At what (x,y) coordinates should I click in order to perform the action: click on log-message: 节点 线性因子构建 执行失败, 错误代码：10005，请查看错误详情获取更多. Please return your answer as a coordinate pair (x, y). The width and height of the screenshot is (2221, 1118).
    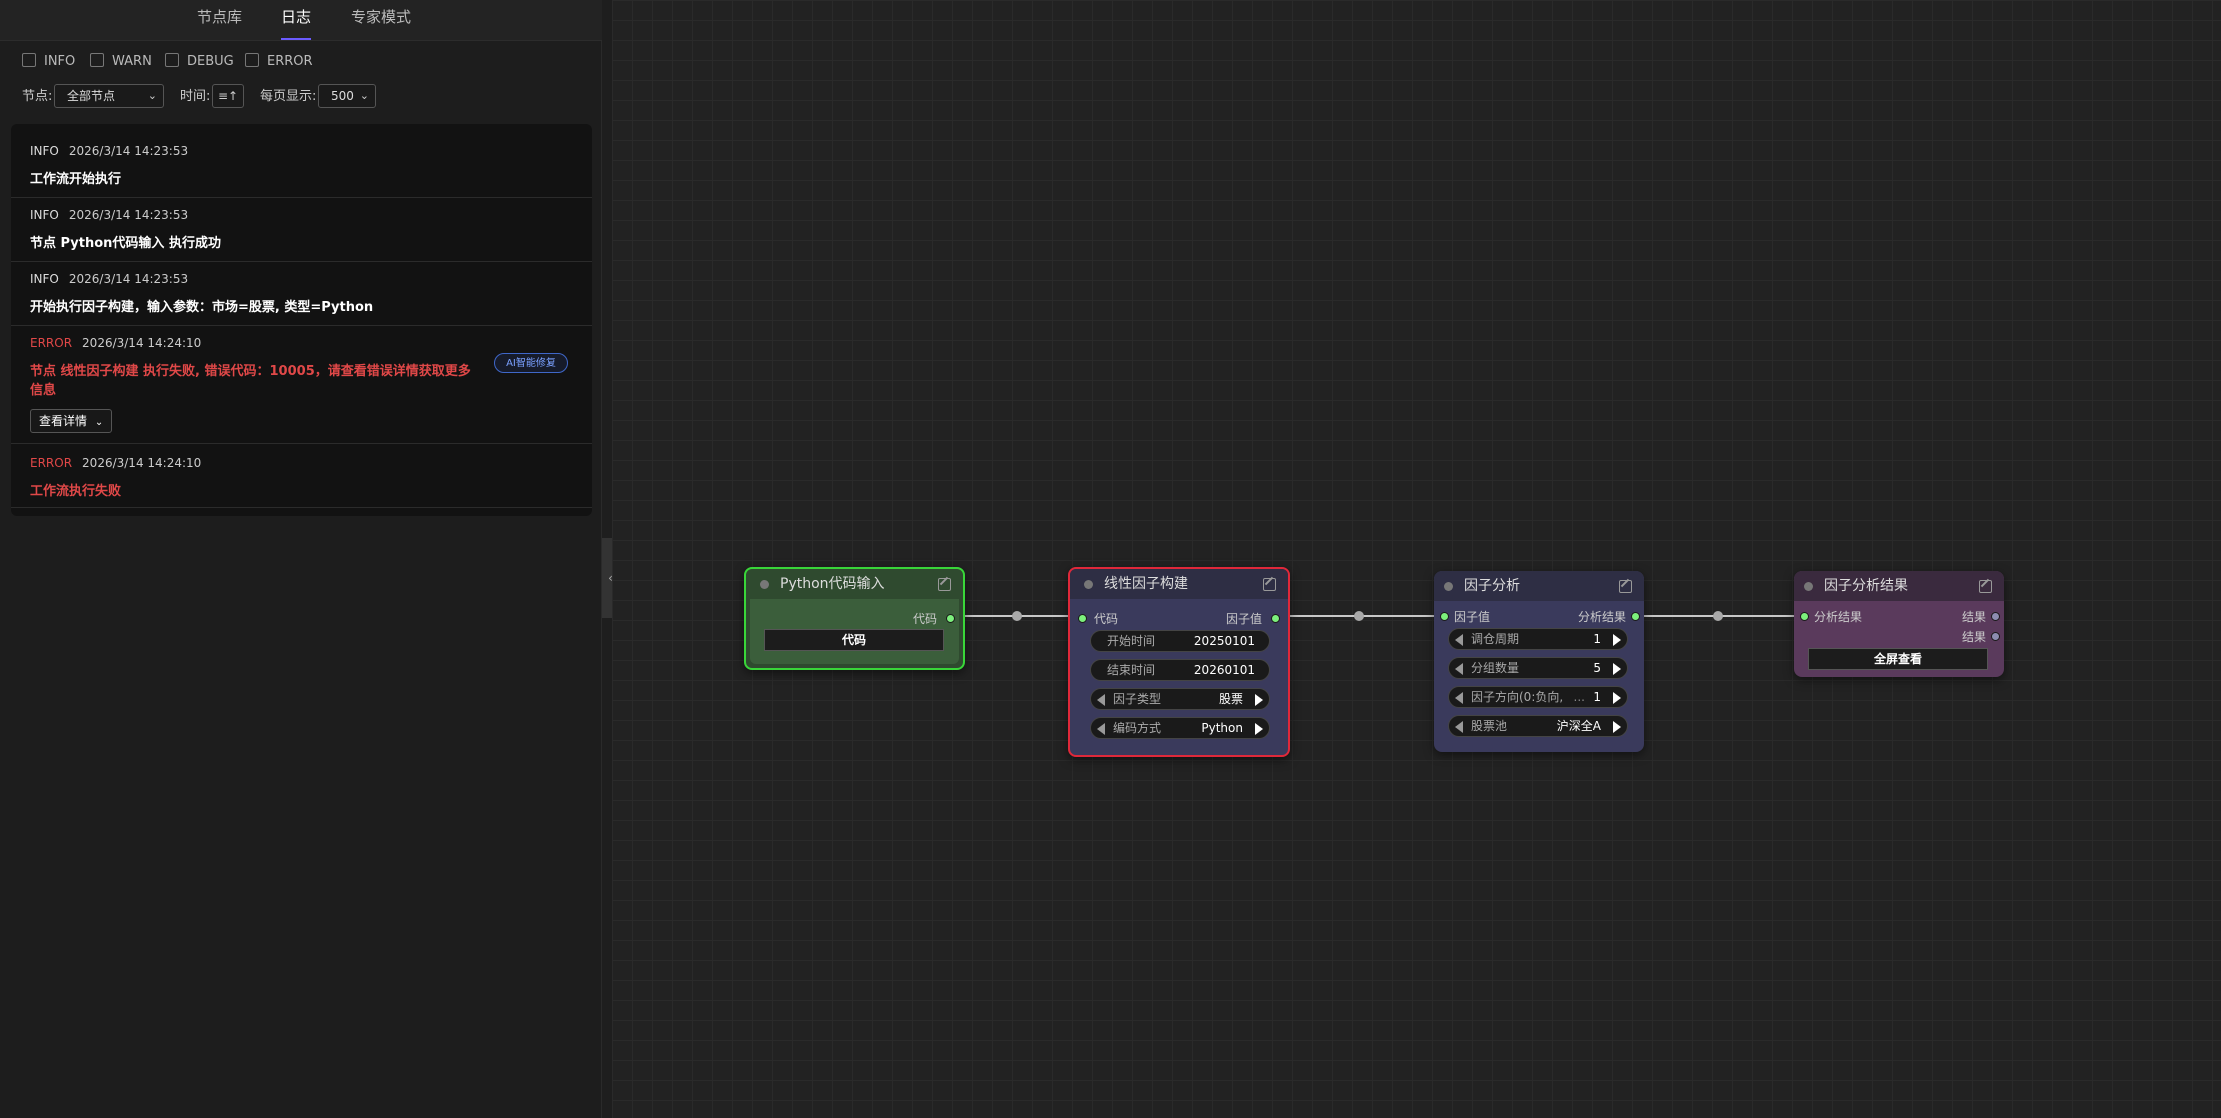
    Looking at the image, I should click on (250, 371).